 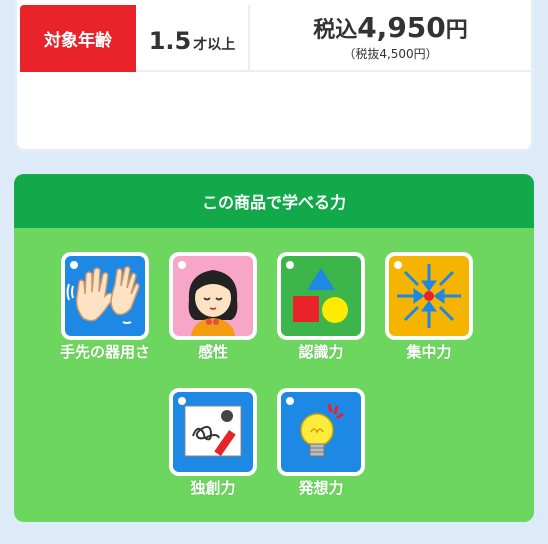 I want to click on hands-icon, so click(x=105, y=296).